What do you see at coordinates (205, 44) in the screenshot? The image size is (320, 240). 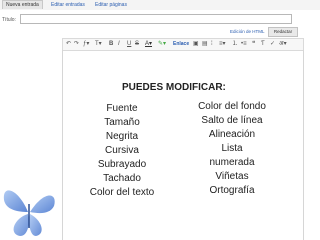 I see `video-icon: ▤` at bounding box center [205, 44].